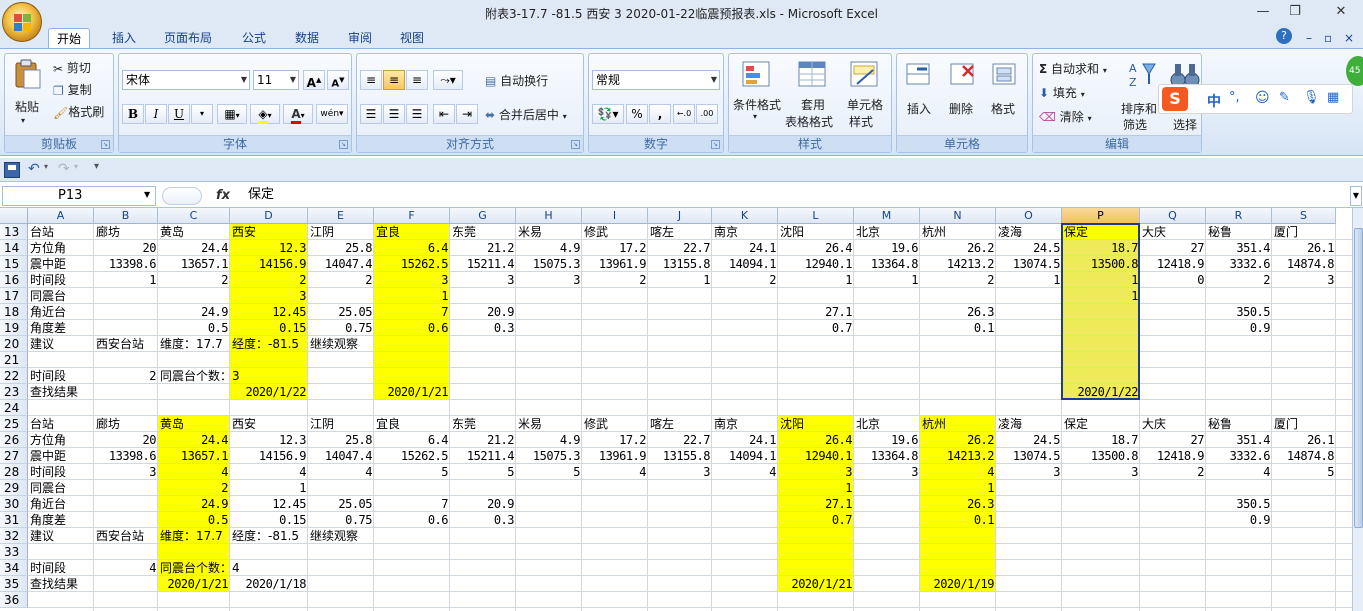  Describe the element at coordinates (1356, 196) in the screenshot. I see `expand-formula-bar-icon: ▼` at that location.